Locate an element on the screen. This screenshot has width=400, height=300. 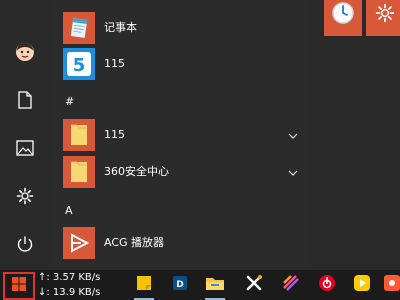
taskbar-app-dictionary: D is located at coordinates (180, 285).